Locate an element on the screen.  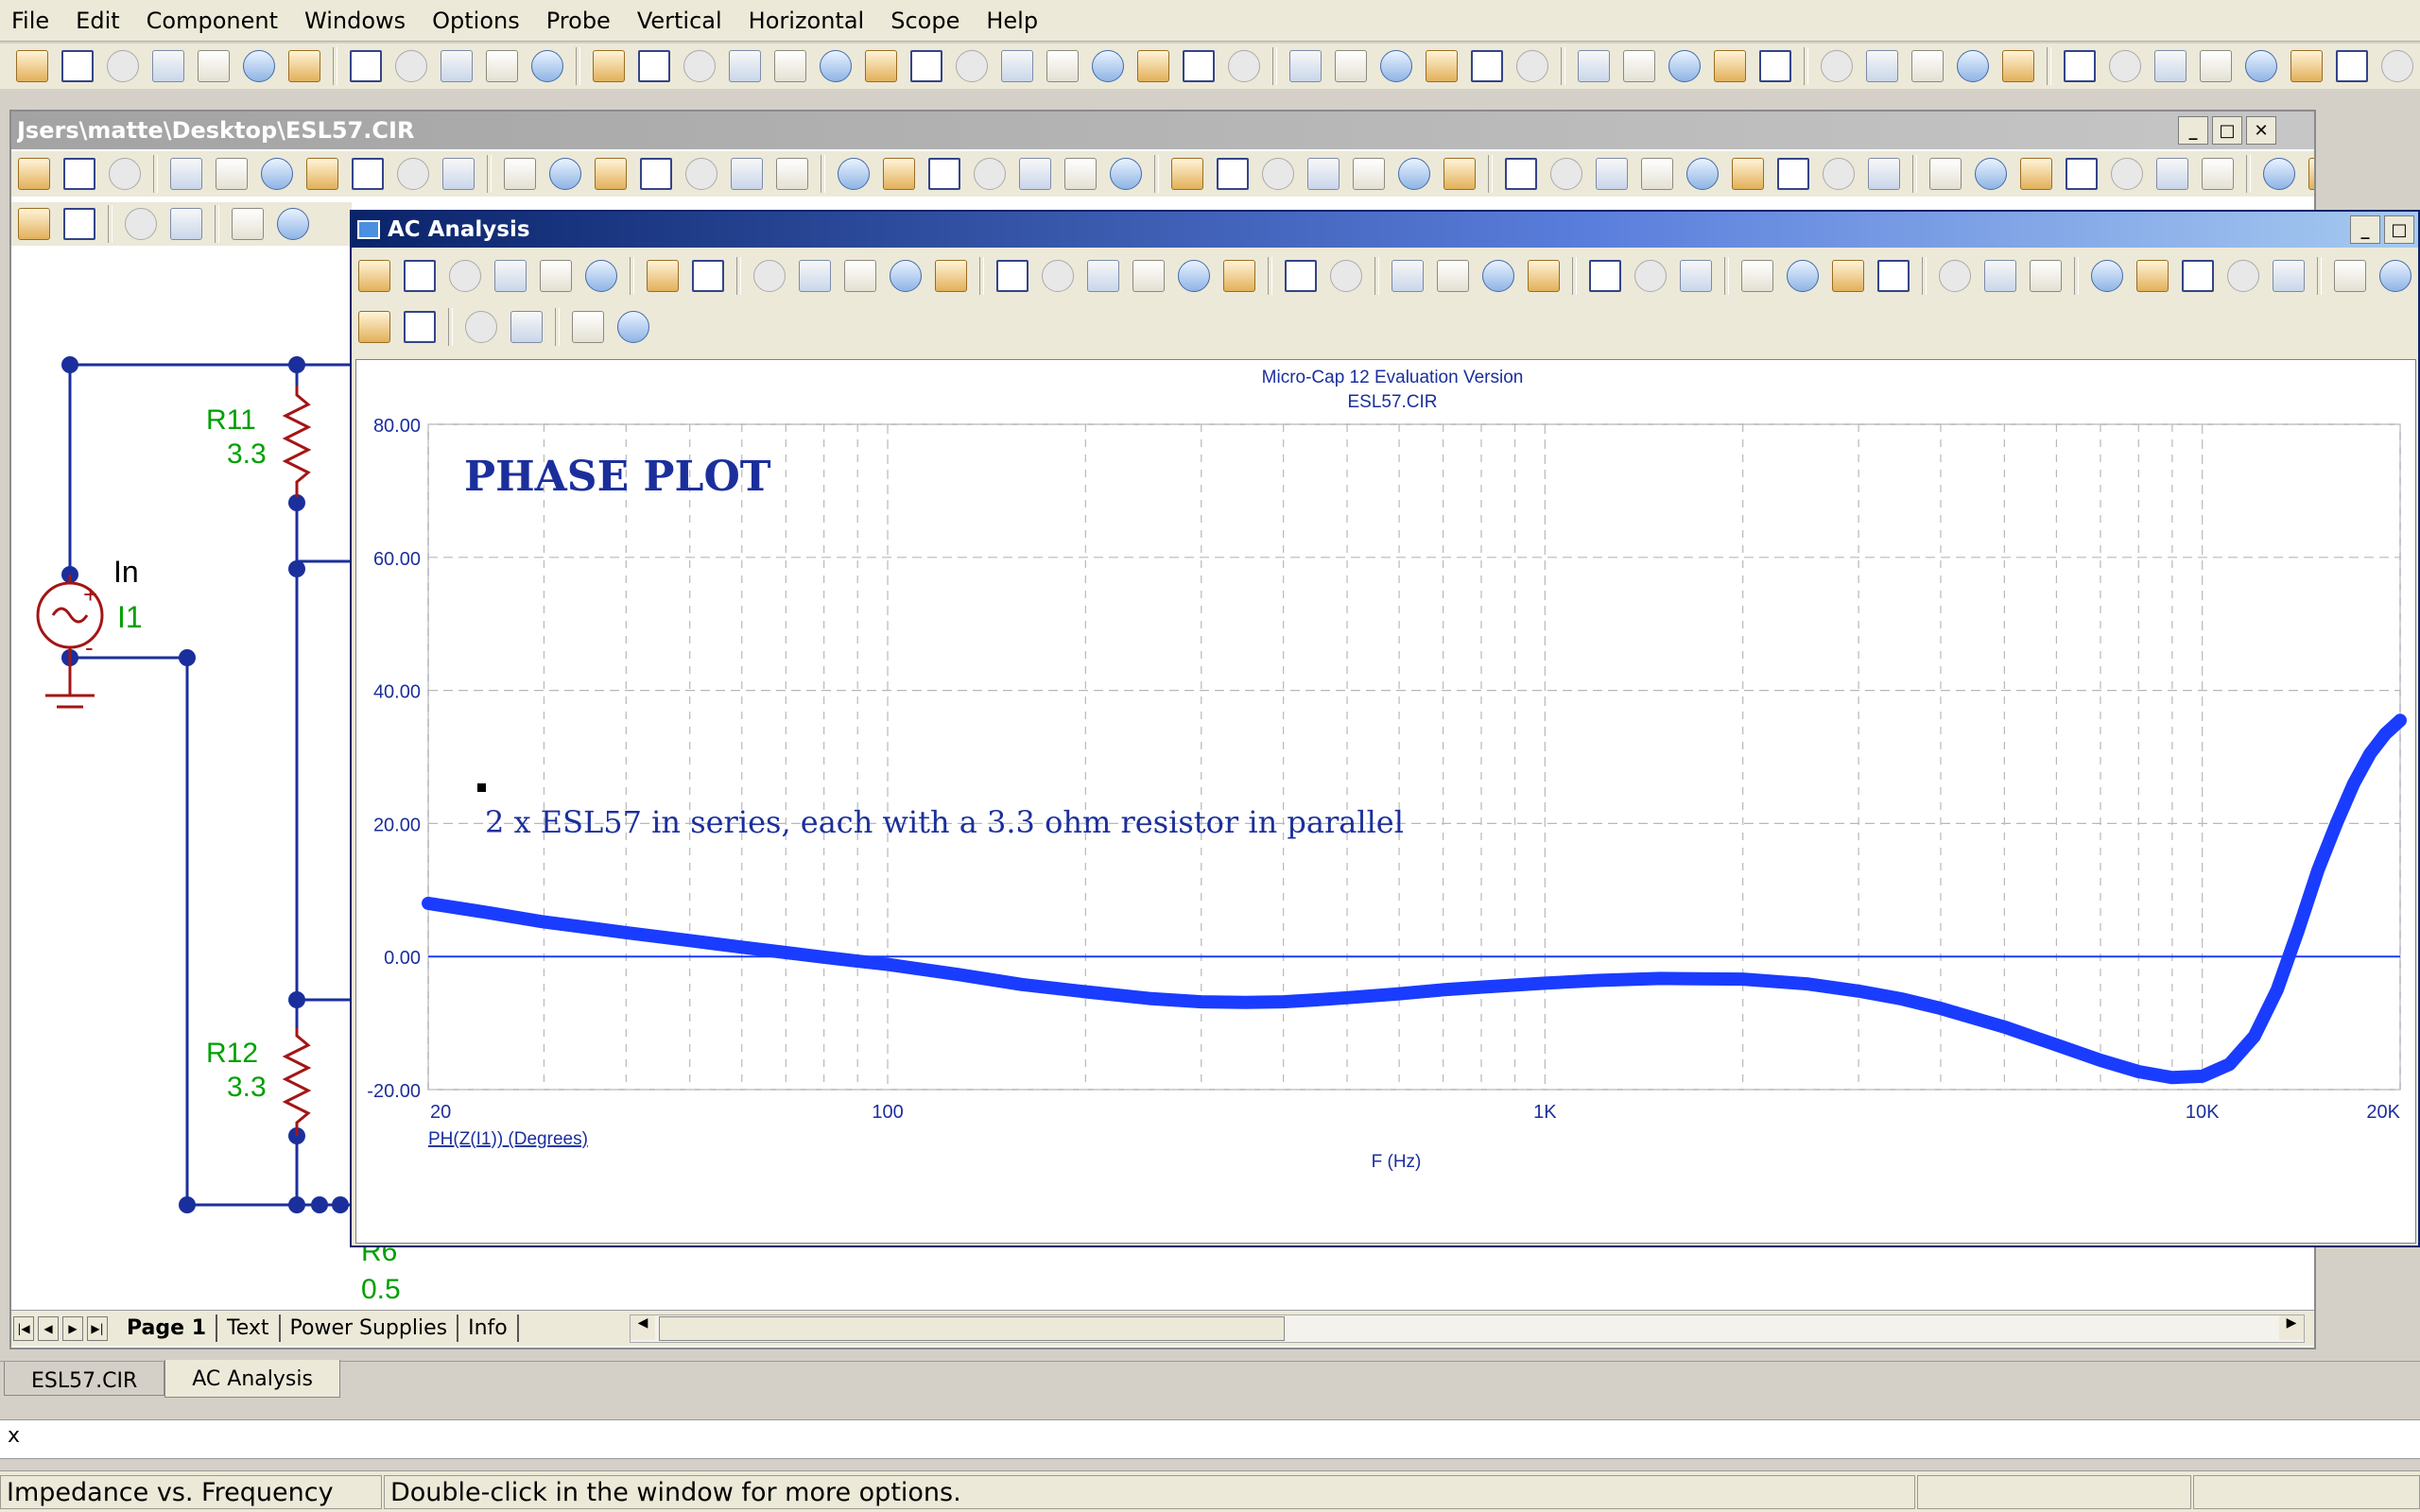
document-tab-1: AC Analysis is located at coordinates (252, 1379).